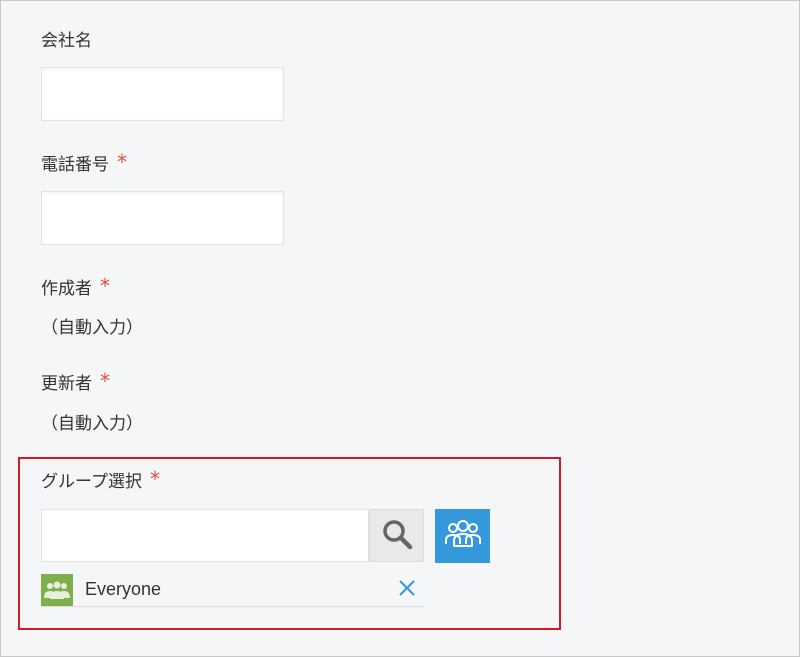 The image size is (800, 657). I want to click on search-icon, so click(397, 536).